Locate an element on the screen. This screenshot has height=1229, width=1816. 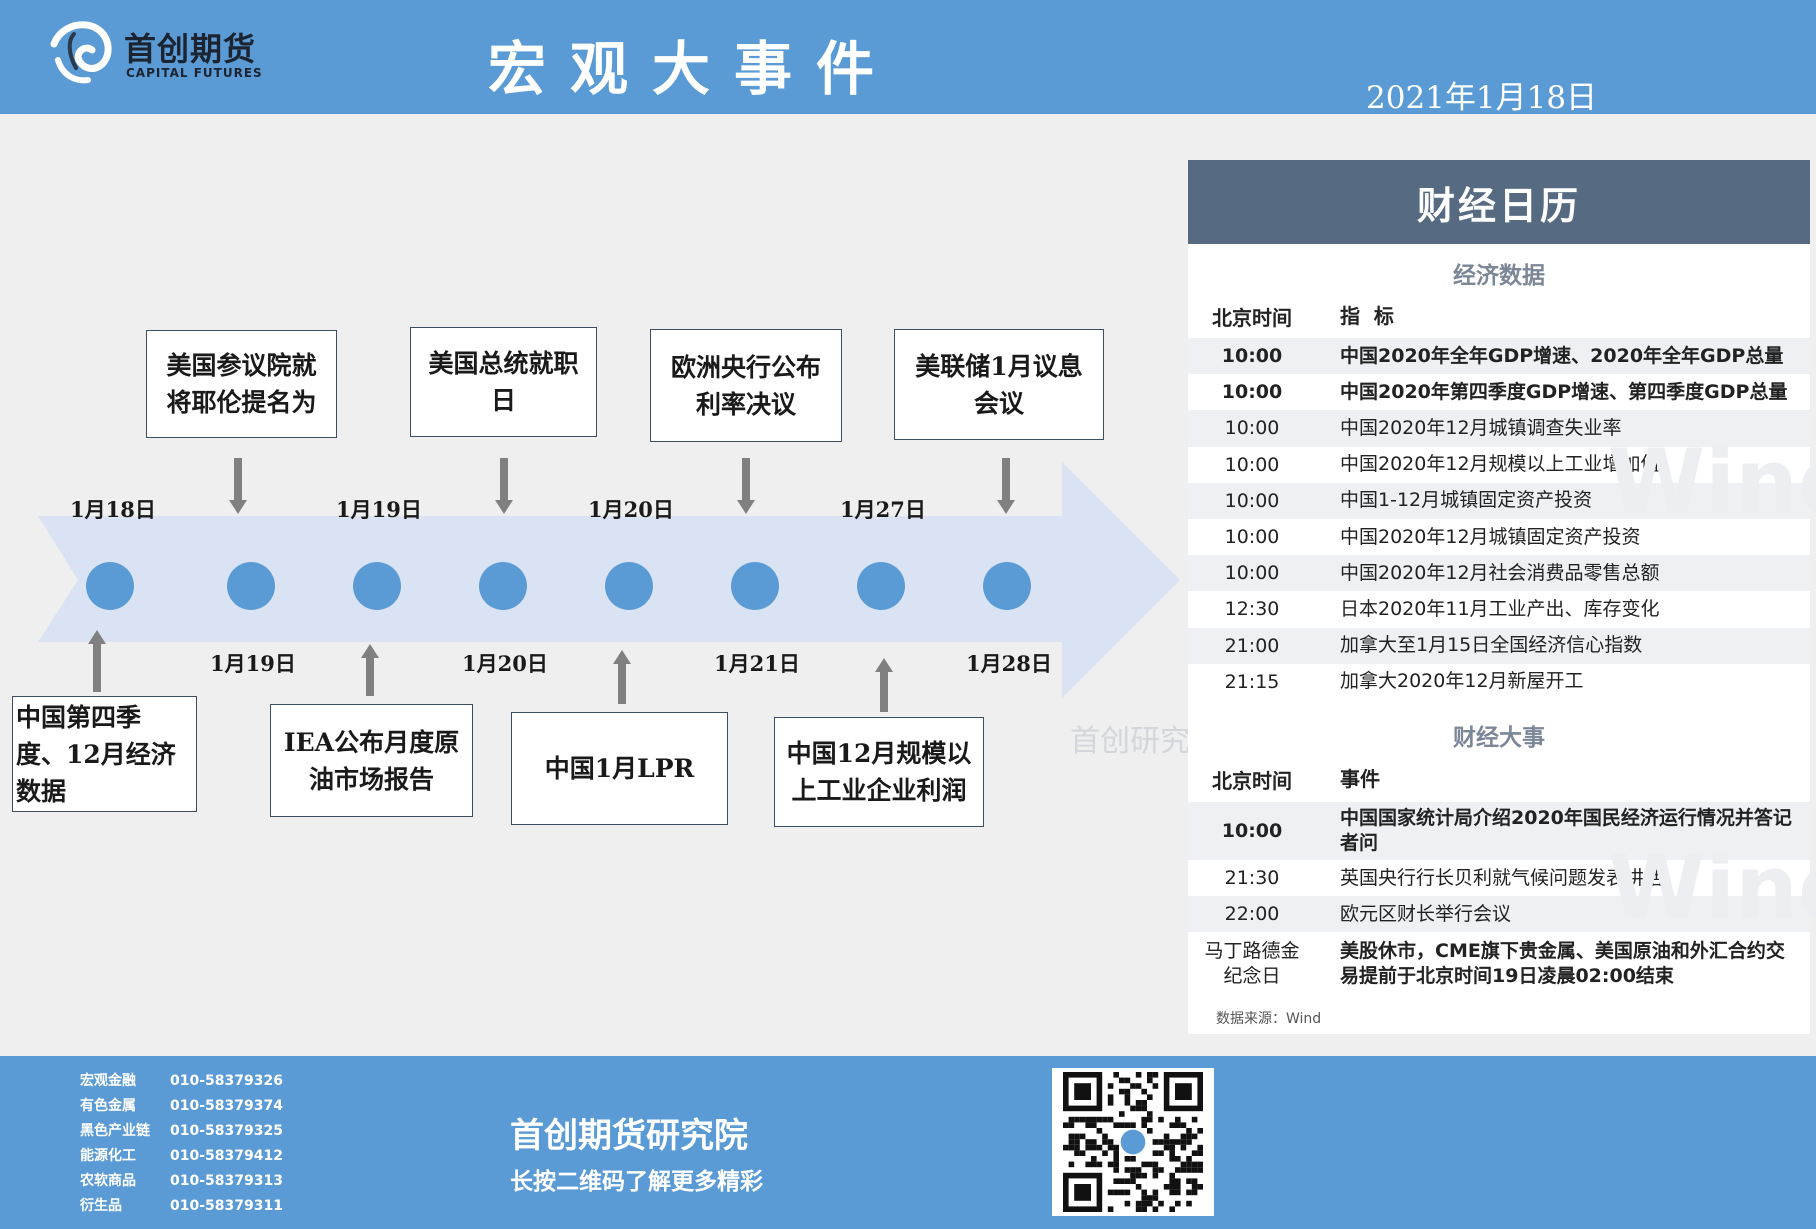
row-time: 22:00 is located at coordinates (1252, 914).